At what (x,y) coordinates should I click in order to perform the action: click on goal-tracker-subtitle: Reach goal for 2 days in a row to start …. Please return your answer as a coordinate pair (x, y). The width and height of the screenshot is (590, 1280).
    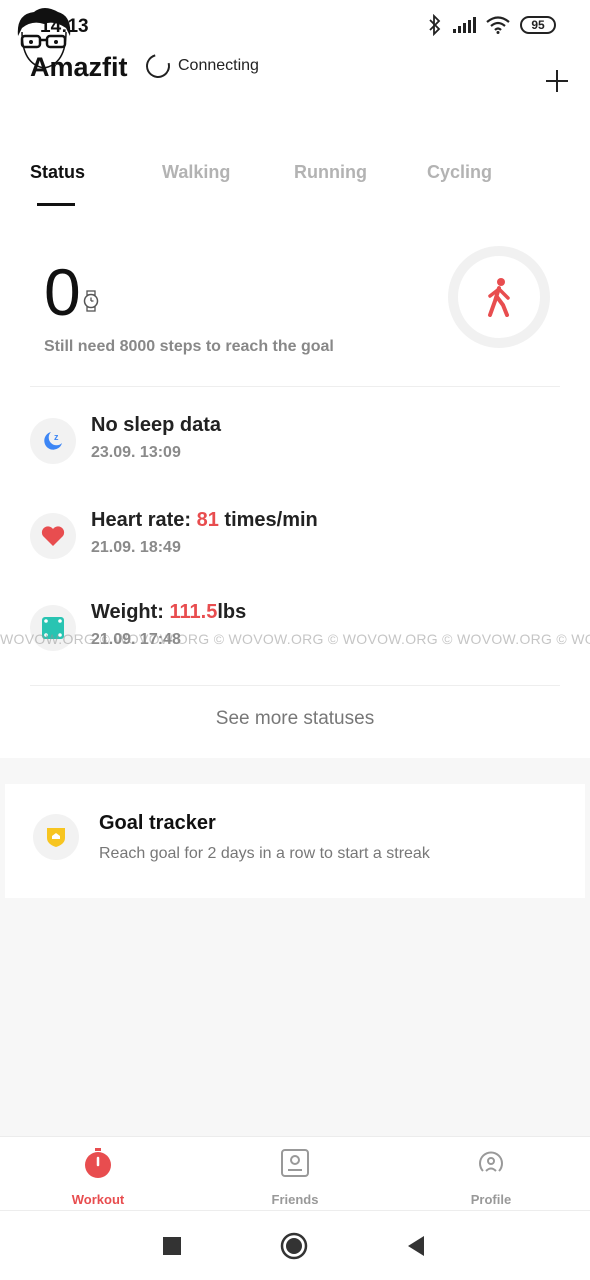
    Looking at the image, I should click on (264, 853).